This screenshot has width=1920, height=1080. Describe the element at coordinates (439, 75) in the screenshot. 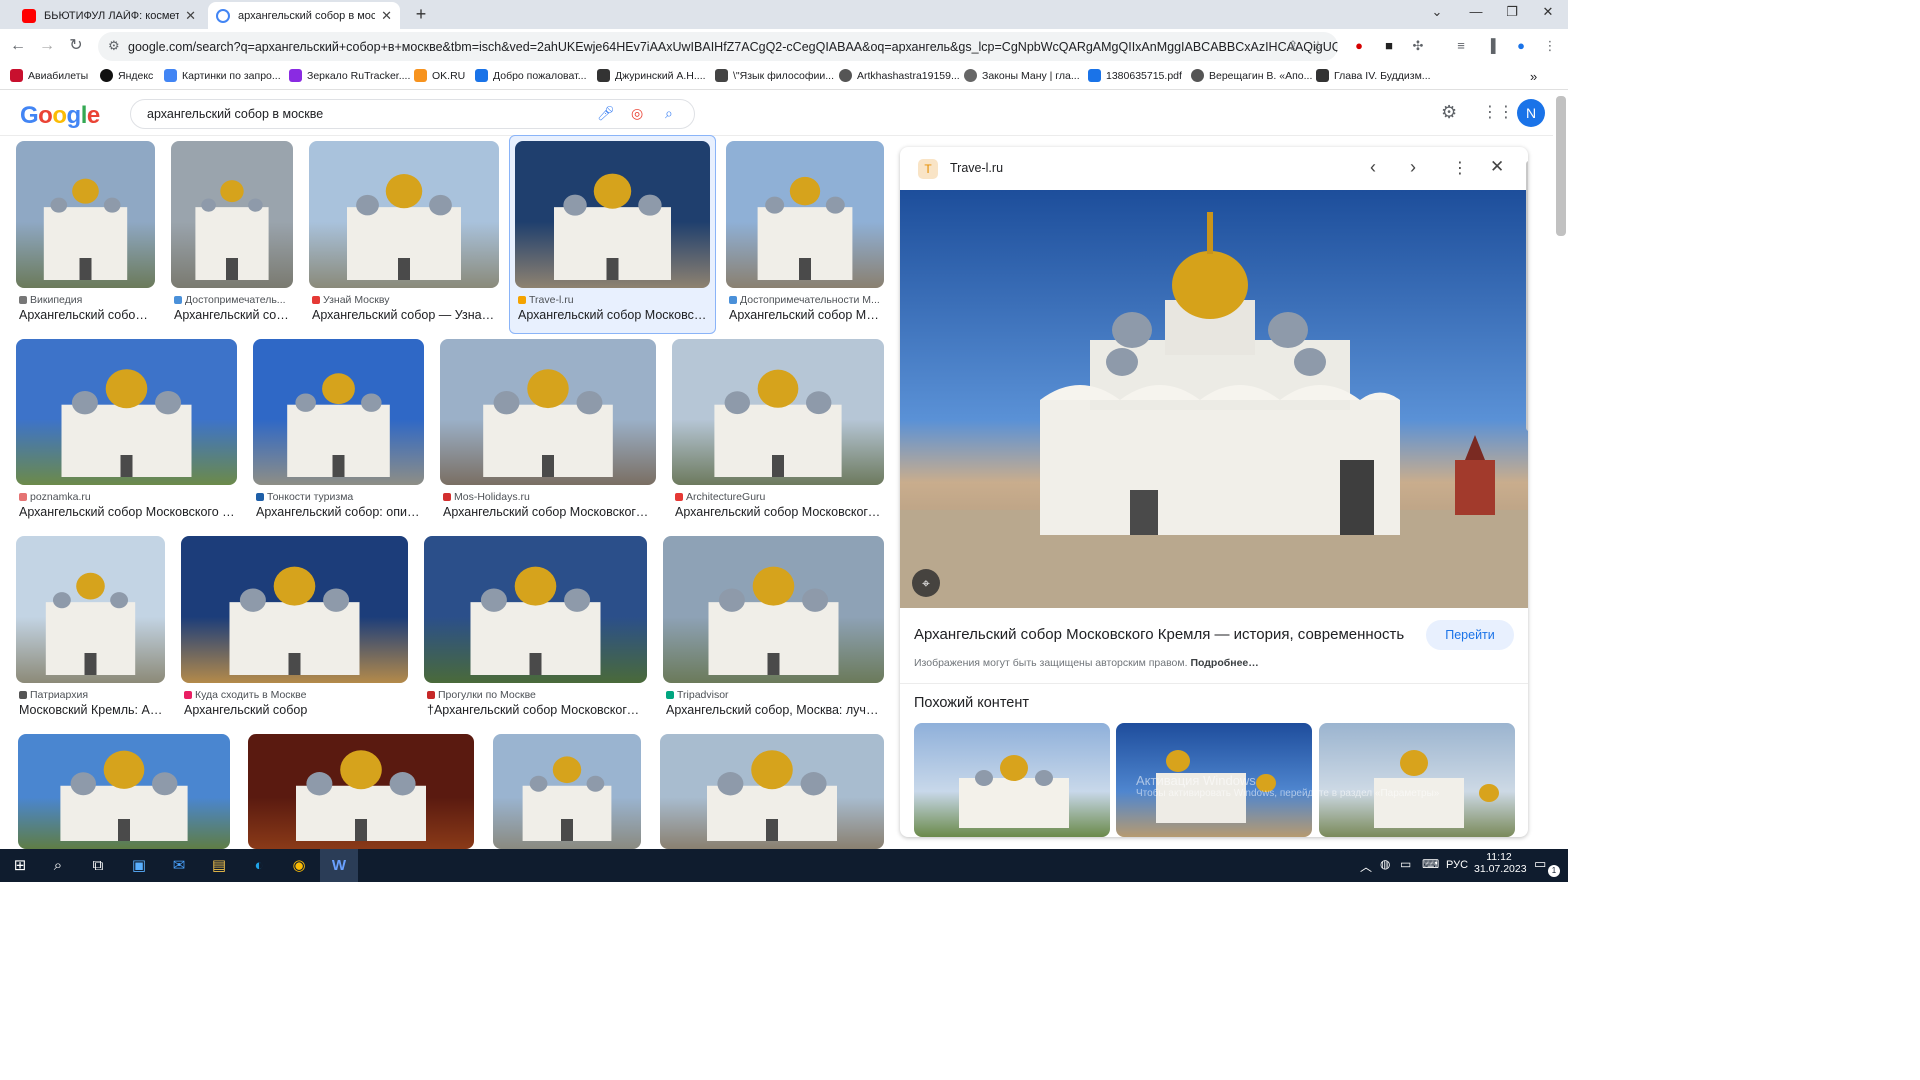

I see `bookmark-item: OK.RU` at that location.